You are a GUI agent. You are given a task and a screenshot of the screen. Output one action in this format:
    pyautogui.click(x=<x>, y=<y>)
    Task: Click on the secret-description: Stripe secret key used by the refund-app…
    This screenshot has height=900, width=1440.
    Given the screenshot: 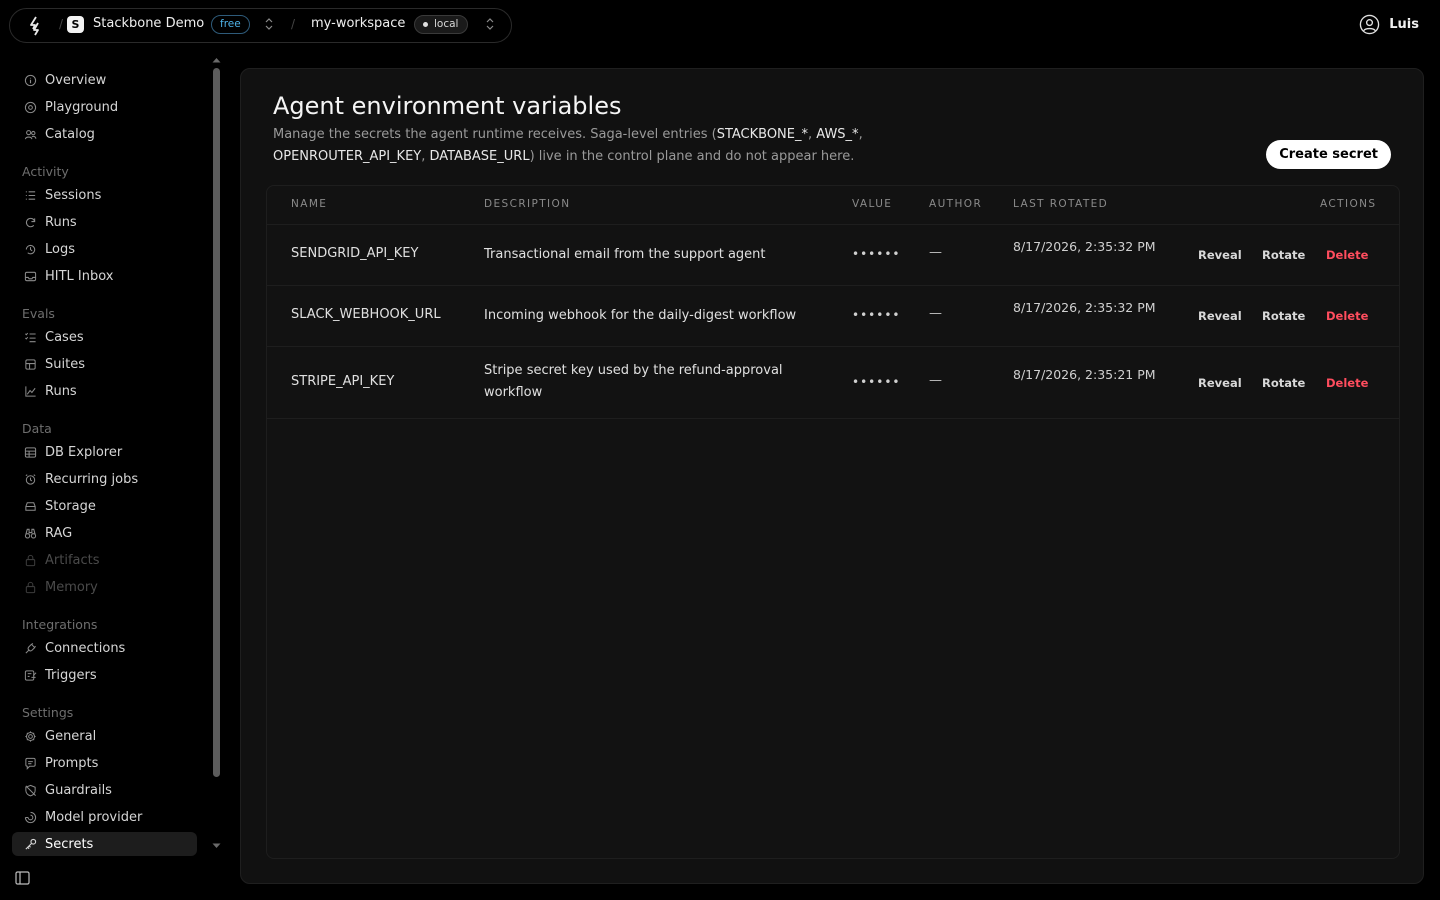 What is the action you would take?
    pyautogui.click(x=633, y=381)
    